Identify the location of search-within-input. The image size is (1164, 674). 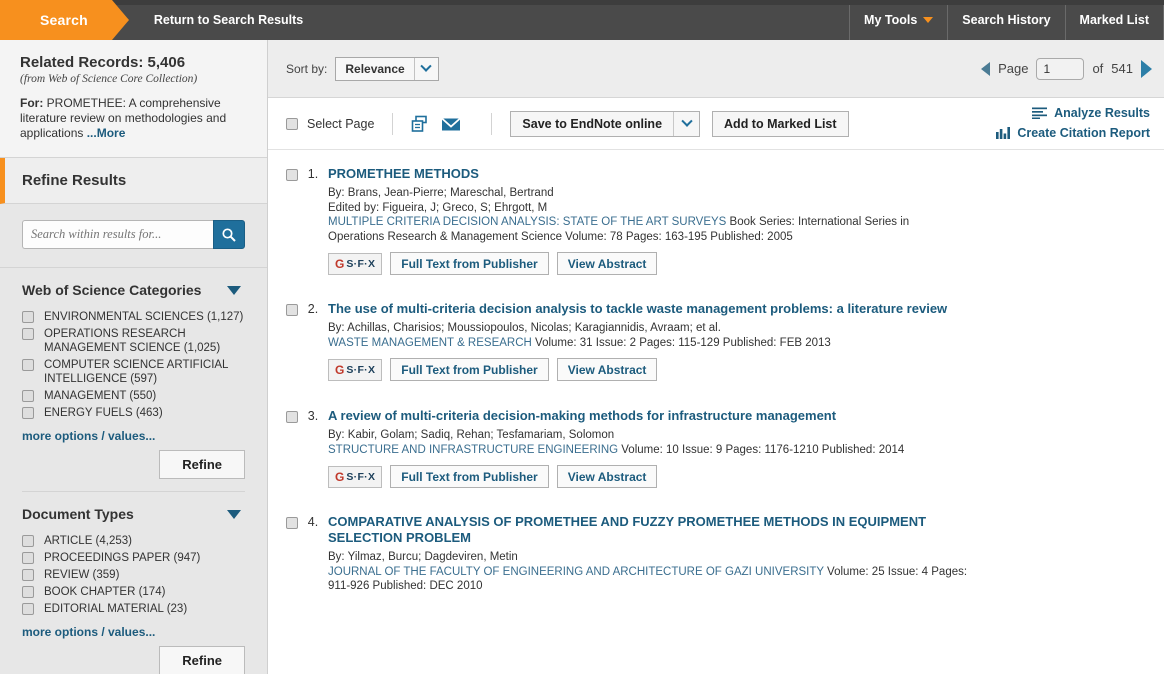
(117, 234).